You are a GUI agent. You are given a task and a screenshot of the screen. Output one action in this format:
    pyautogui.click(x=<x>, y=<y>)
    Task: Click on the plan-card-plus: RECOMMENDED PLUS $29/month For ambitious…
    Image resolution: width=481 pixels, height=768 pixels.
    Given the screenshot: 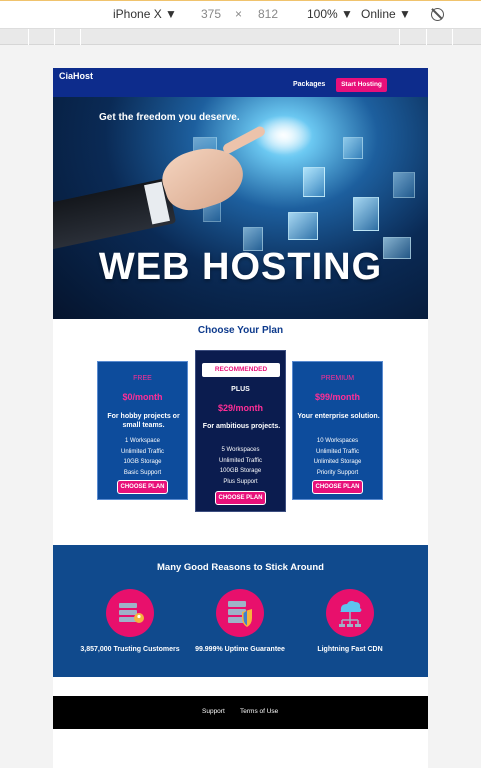 What is the action you would take?
    pyautogui.click(x=240, y=431)
    